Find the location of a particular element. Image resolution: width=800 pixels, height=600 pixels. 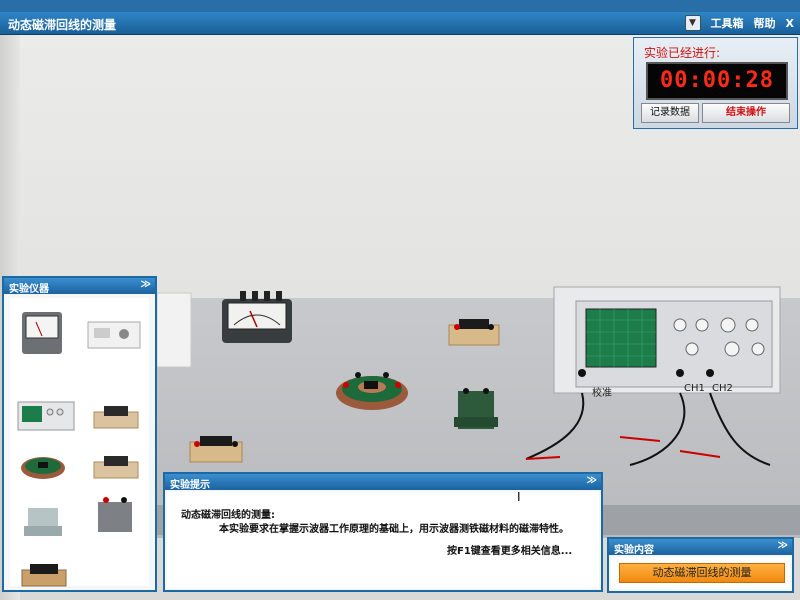

power-board-icon is located at coordinates (114, 335).